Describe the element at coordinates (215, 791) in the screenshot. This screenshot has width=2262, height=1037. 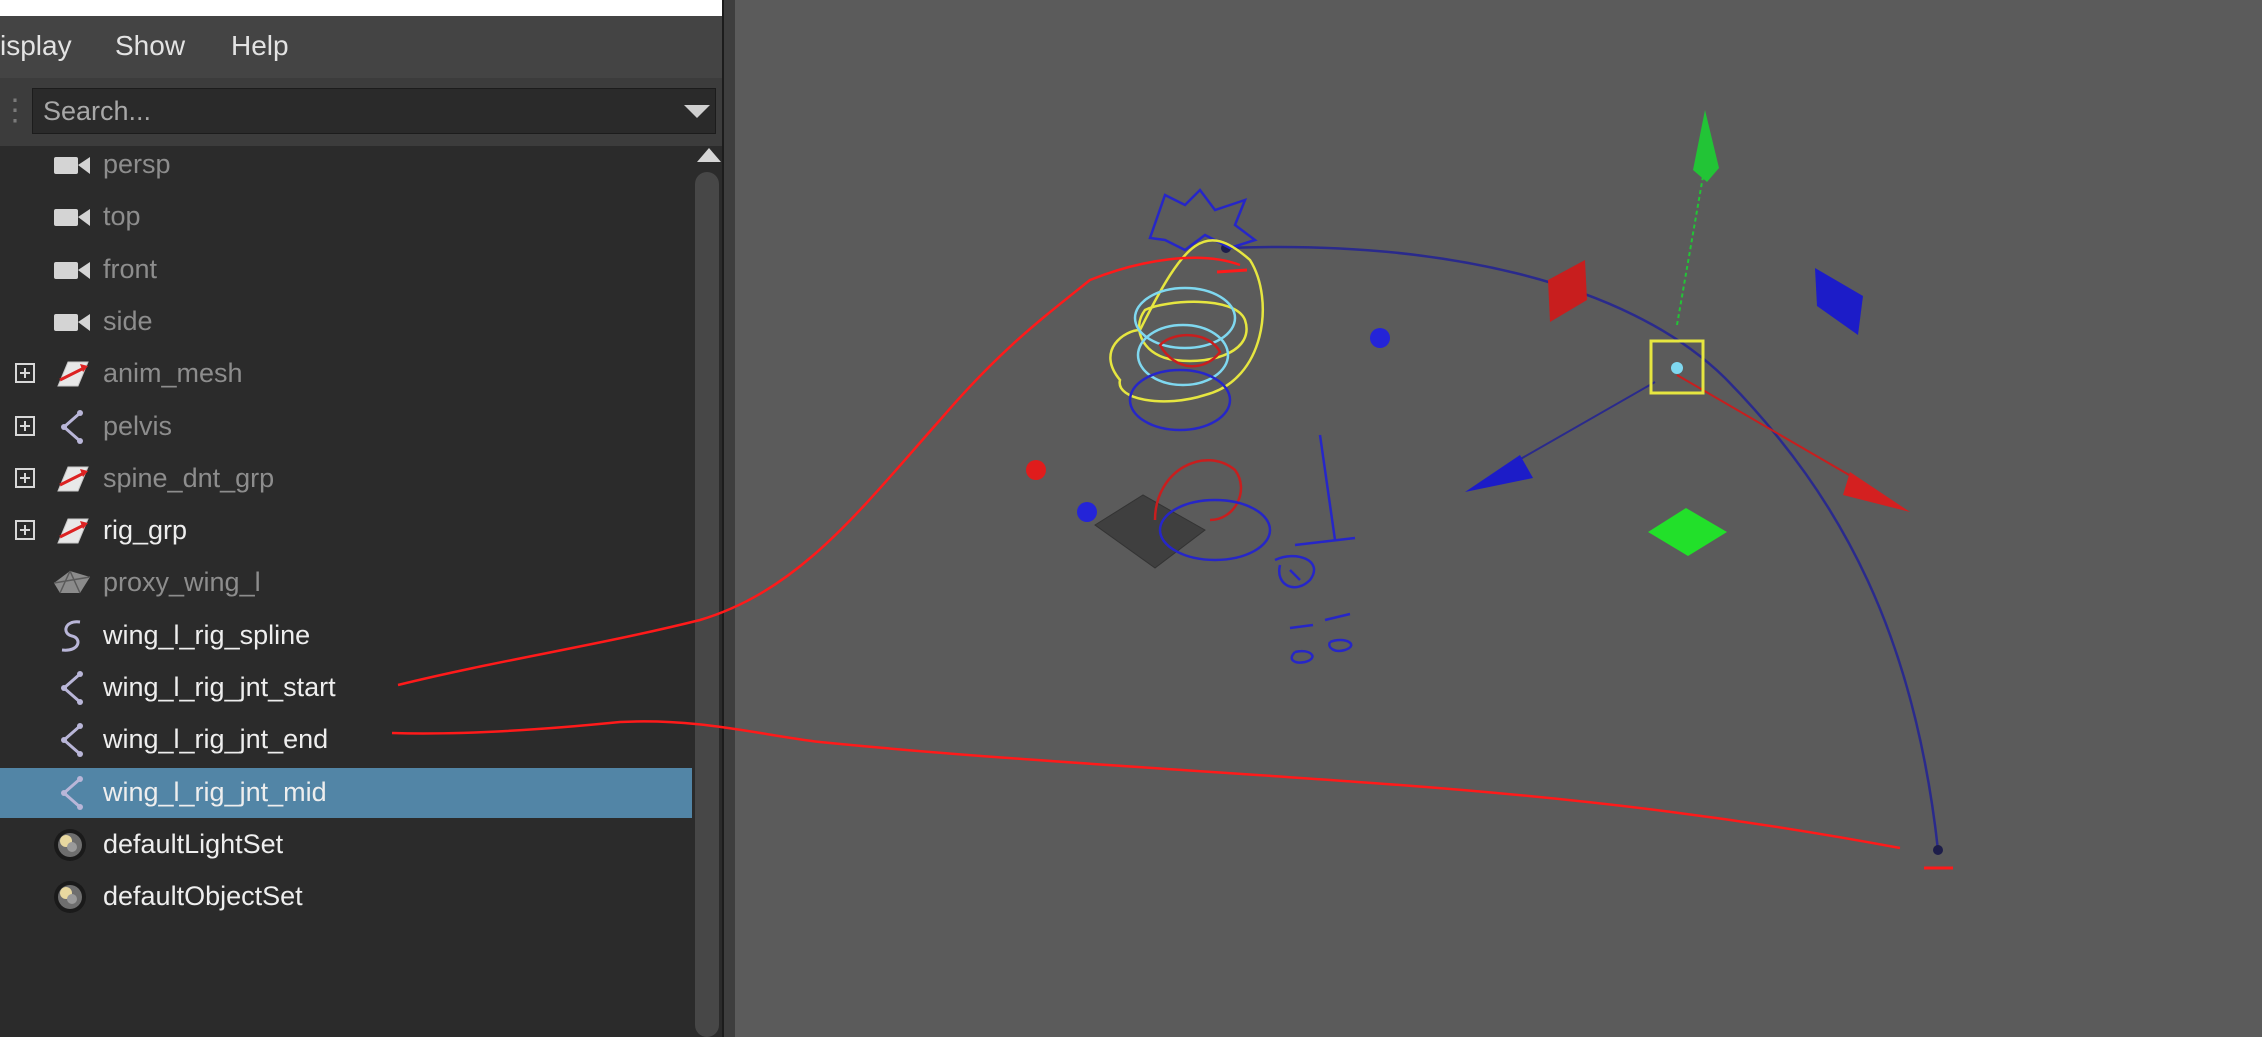
I see `outliner-item-label: wing_l_rig_jnt_mid` at that location.